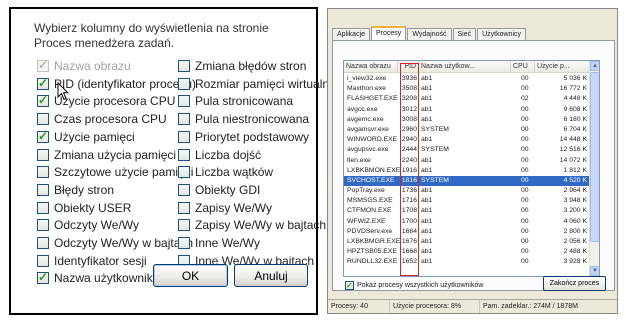 Image resolution: width=626 pixels, height=322 pixels. What do you see at coordinates (467, 211) in the screenshot?
I see `process-row: CTFMON.EXE 1708 ab1 00 3 200 K` at bounding box center [467, 211].